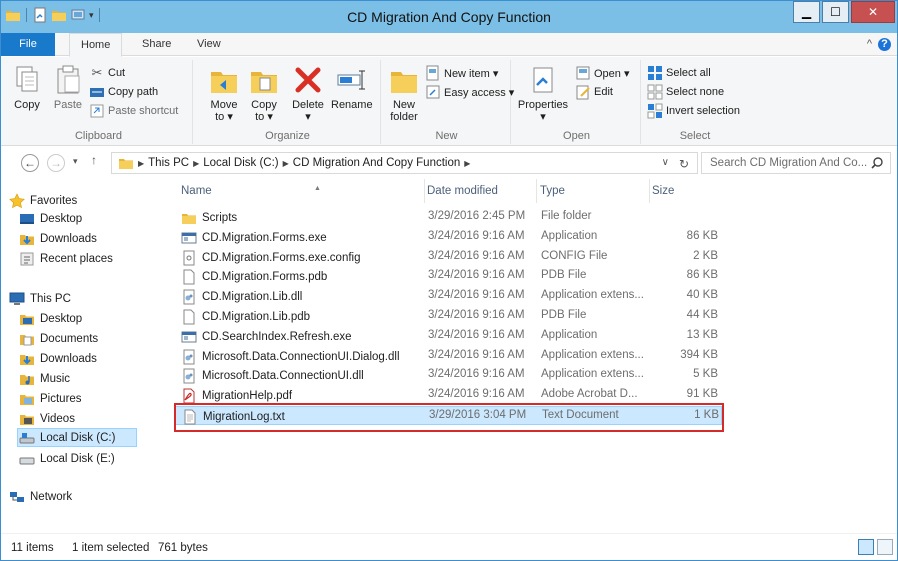 The height and width of the screenshot is (561, 898). I want to click on nav-pc-downloads: Downloads, so click(58, 358).